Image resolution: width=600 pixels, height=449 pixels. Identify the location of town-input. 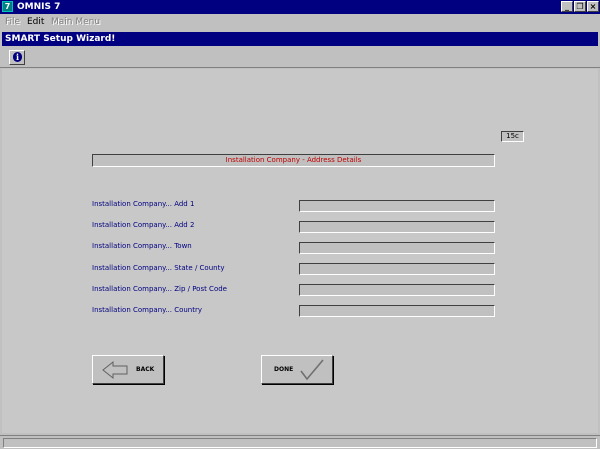
(397, 248).